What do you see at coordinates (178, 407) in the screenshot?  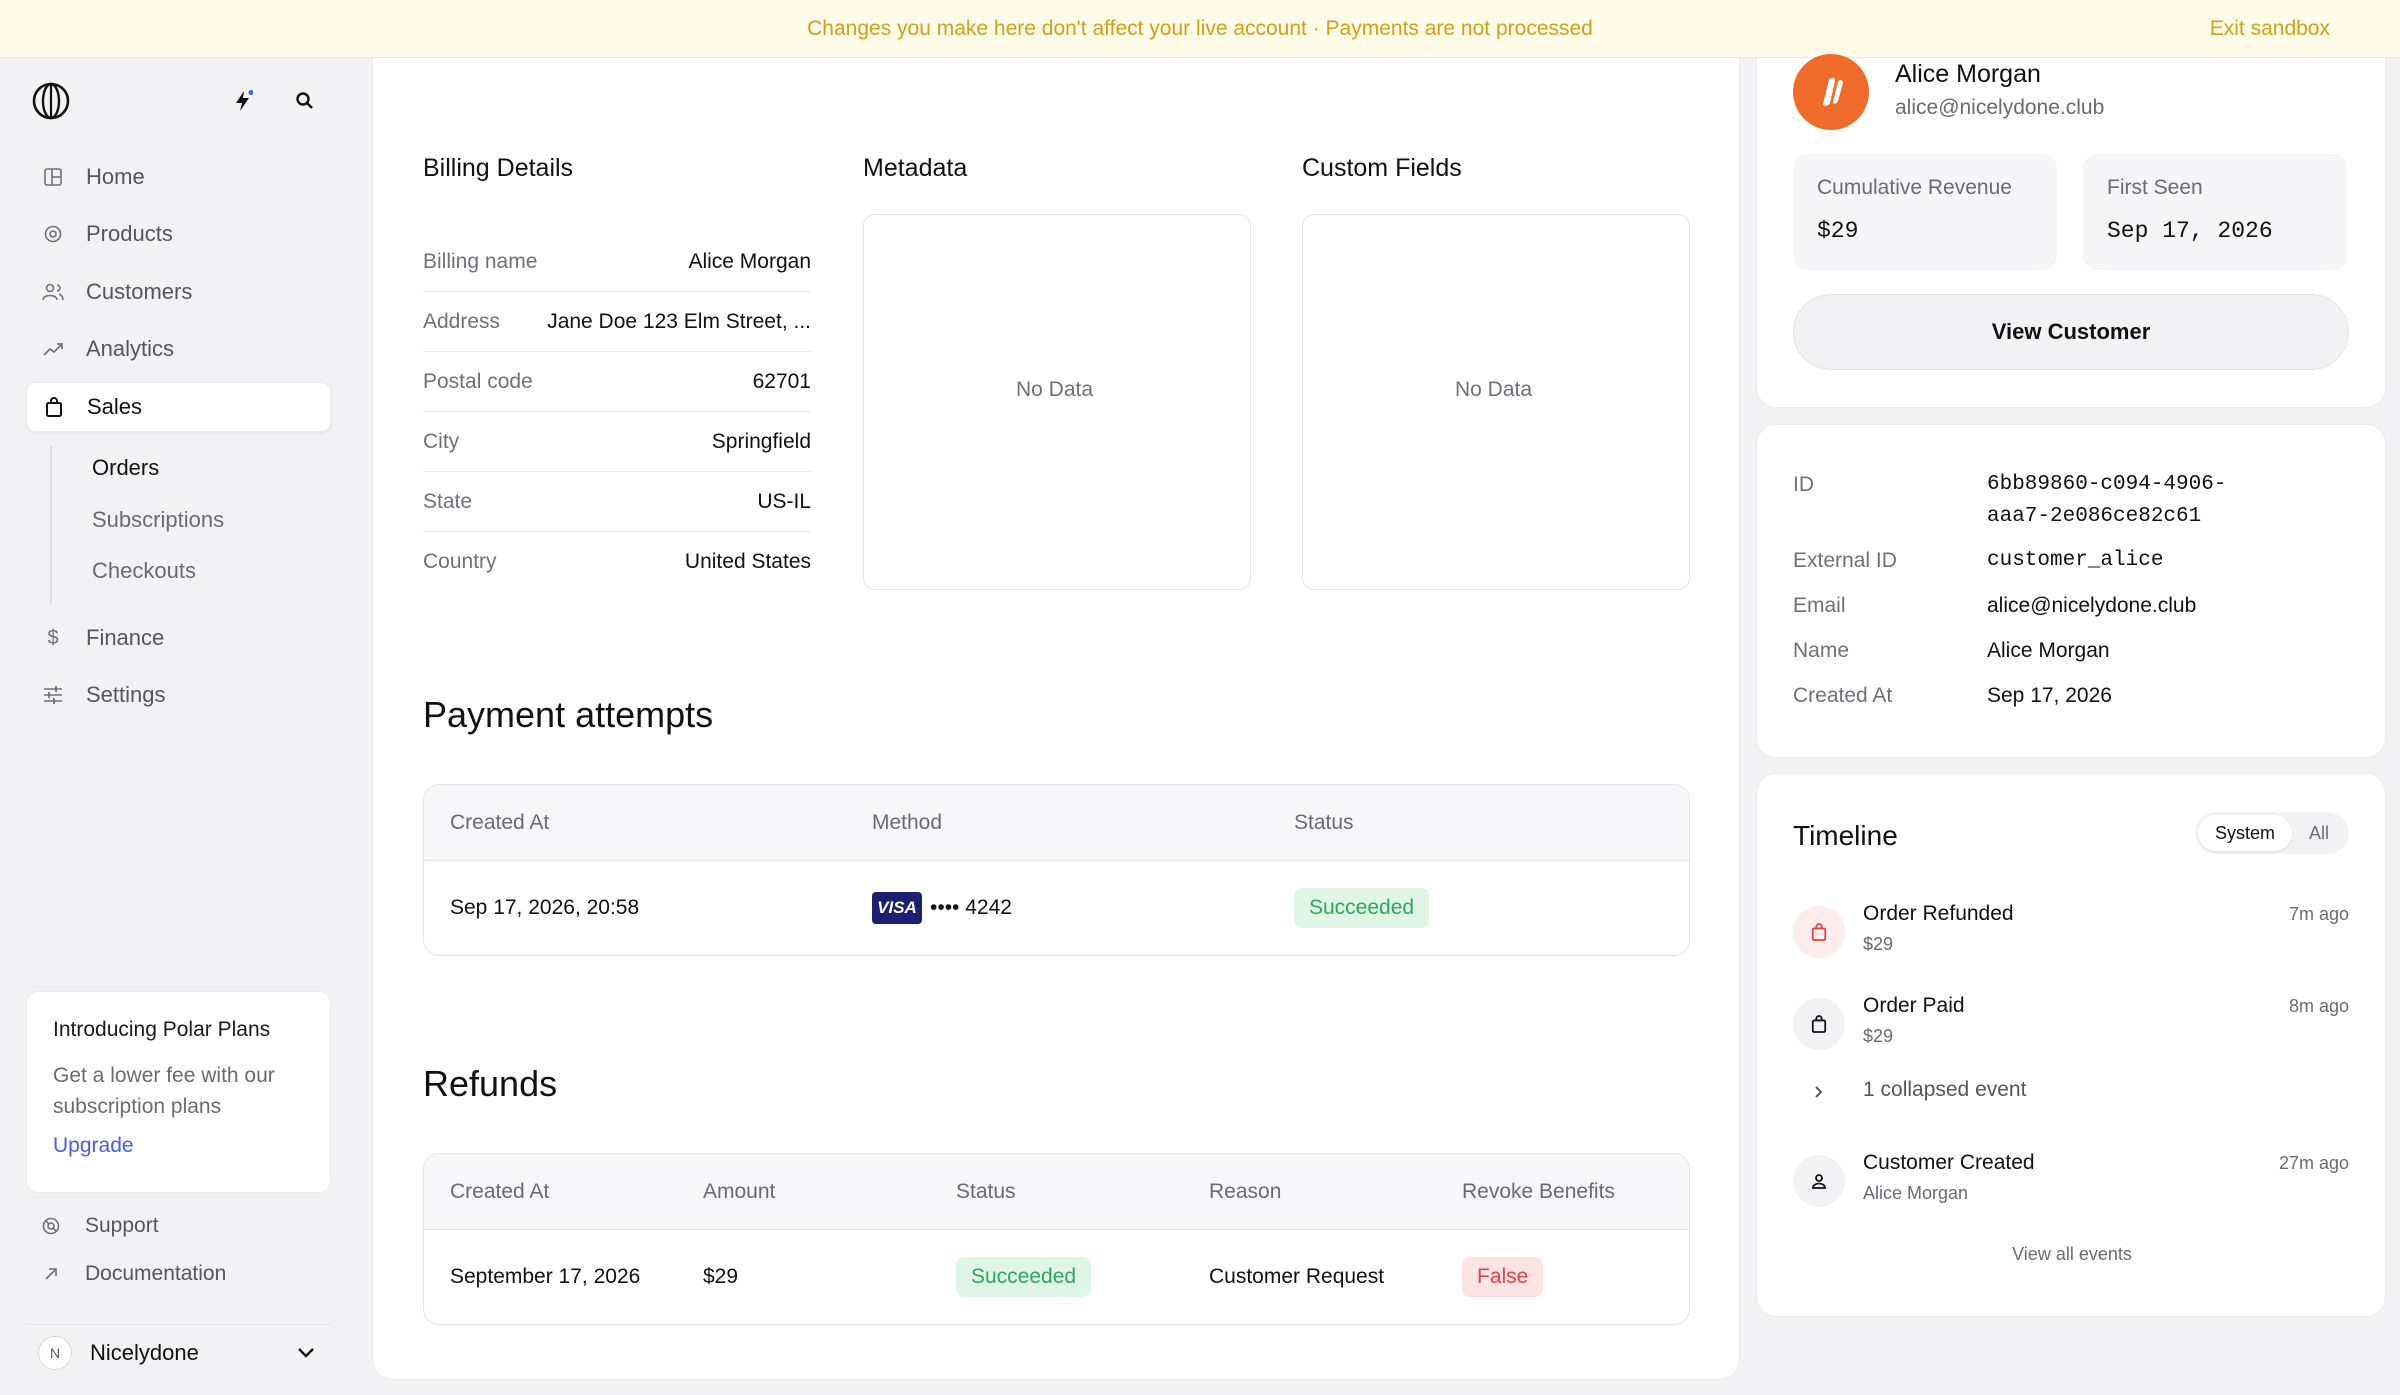 I see `sidebar-item-sales: Sales` at bounding box center [178, 407].